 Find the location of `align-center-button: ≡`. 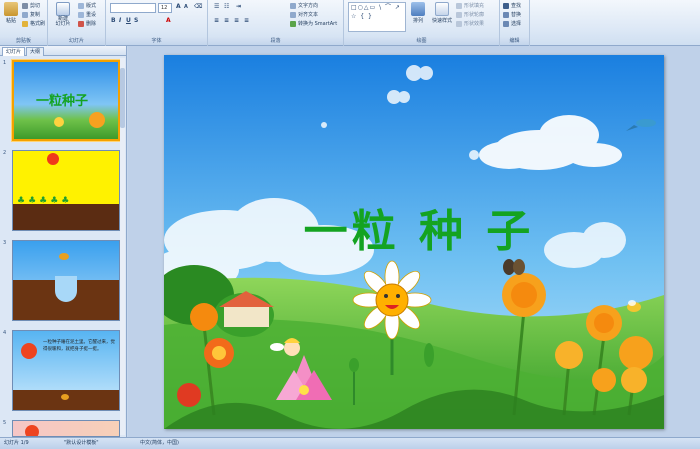

align-center-button: ≡ is located at coordinates (226, 20).